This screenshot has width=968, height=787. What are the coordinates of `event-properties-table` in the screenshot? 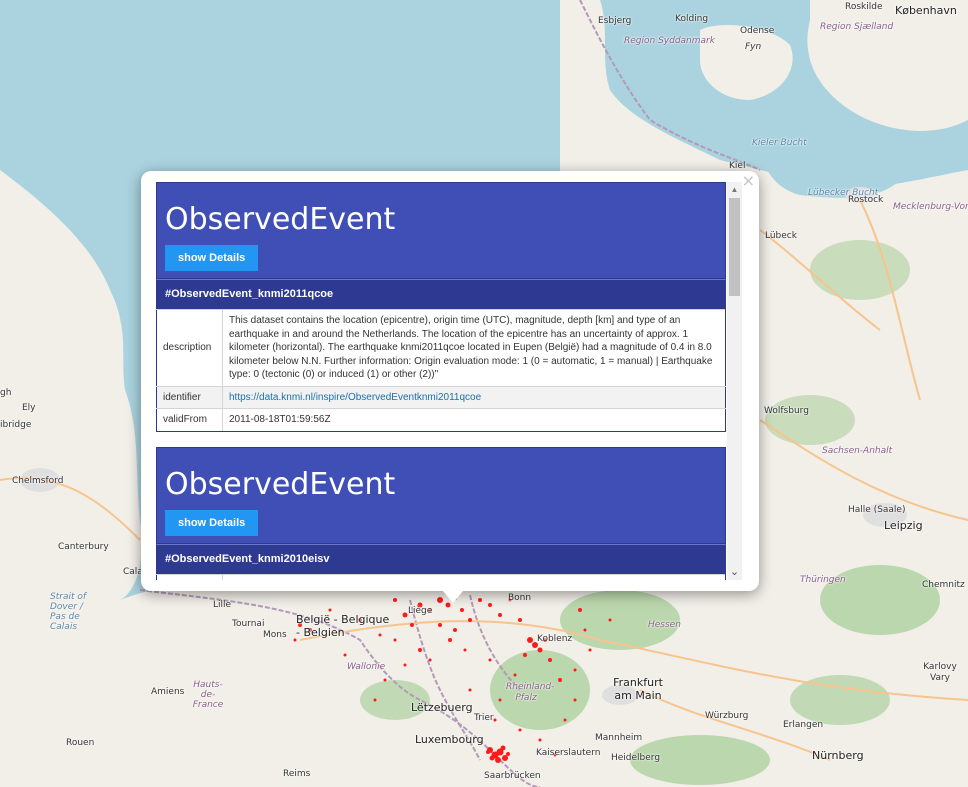 It's located at (441, 576).